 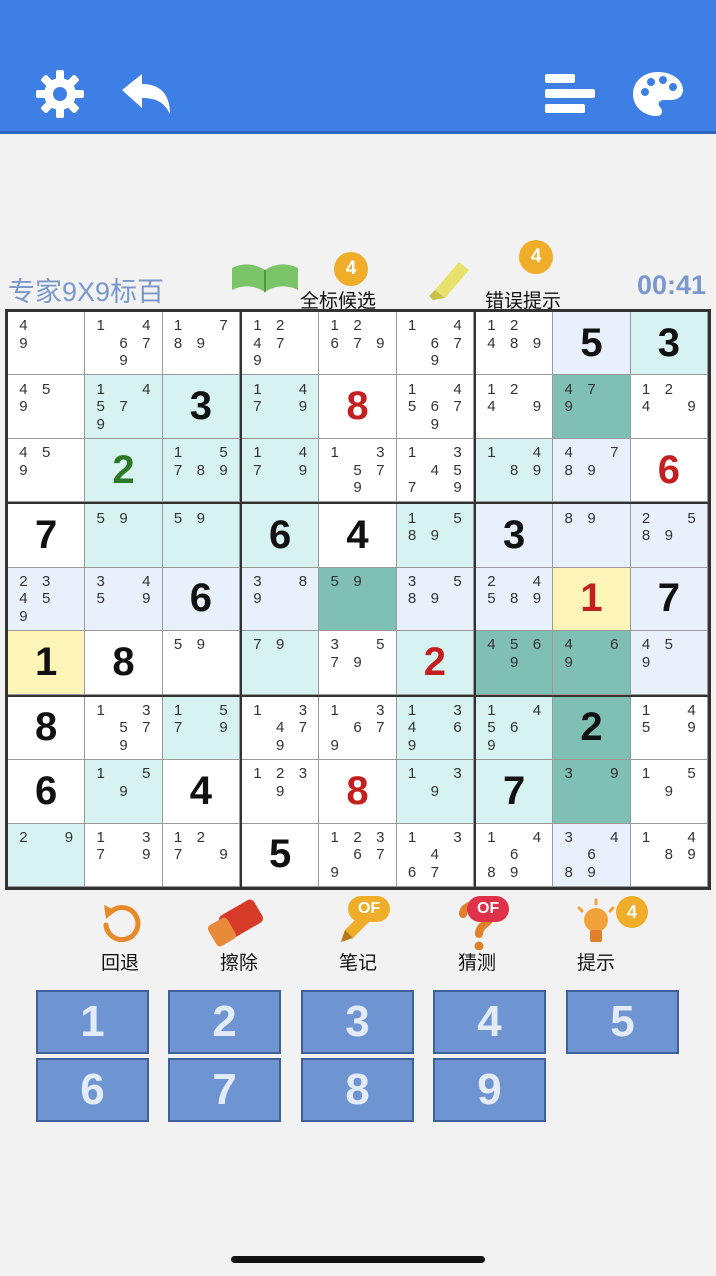 What do you see at coordinates (281, 663) in the screenshot?
I see `sudoku-cell: 79` at bounding box center [281, 663].